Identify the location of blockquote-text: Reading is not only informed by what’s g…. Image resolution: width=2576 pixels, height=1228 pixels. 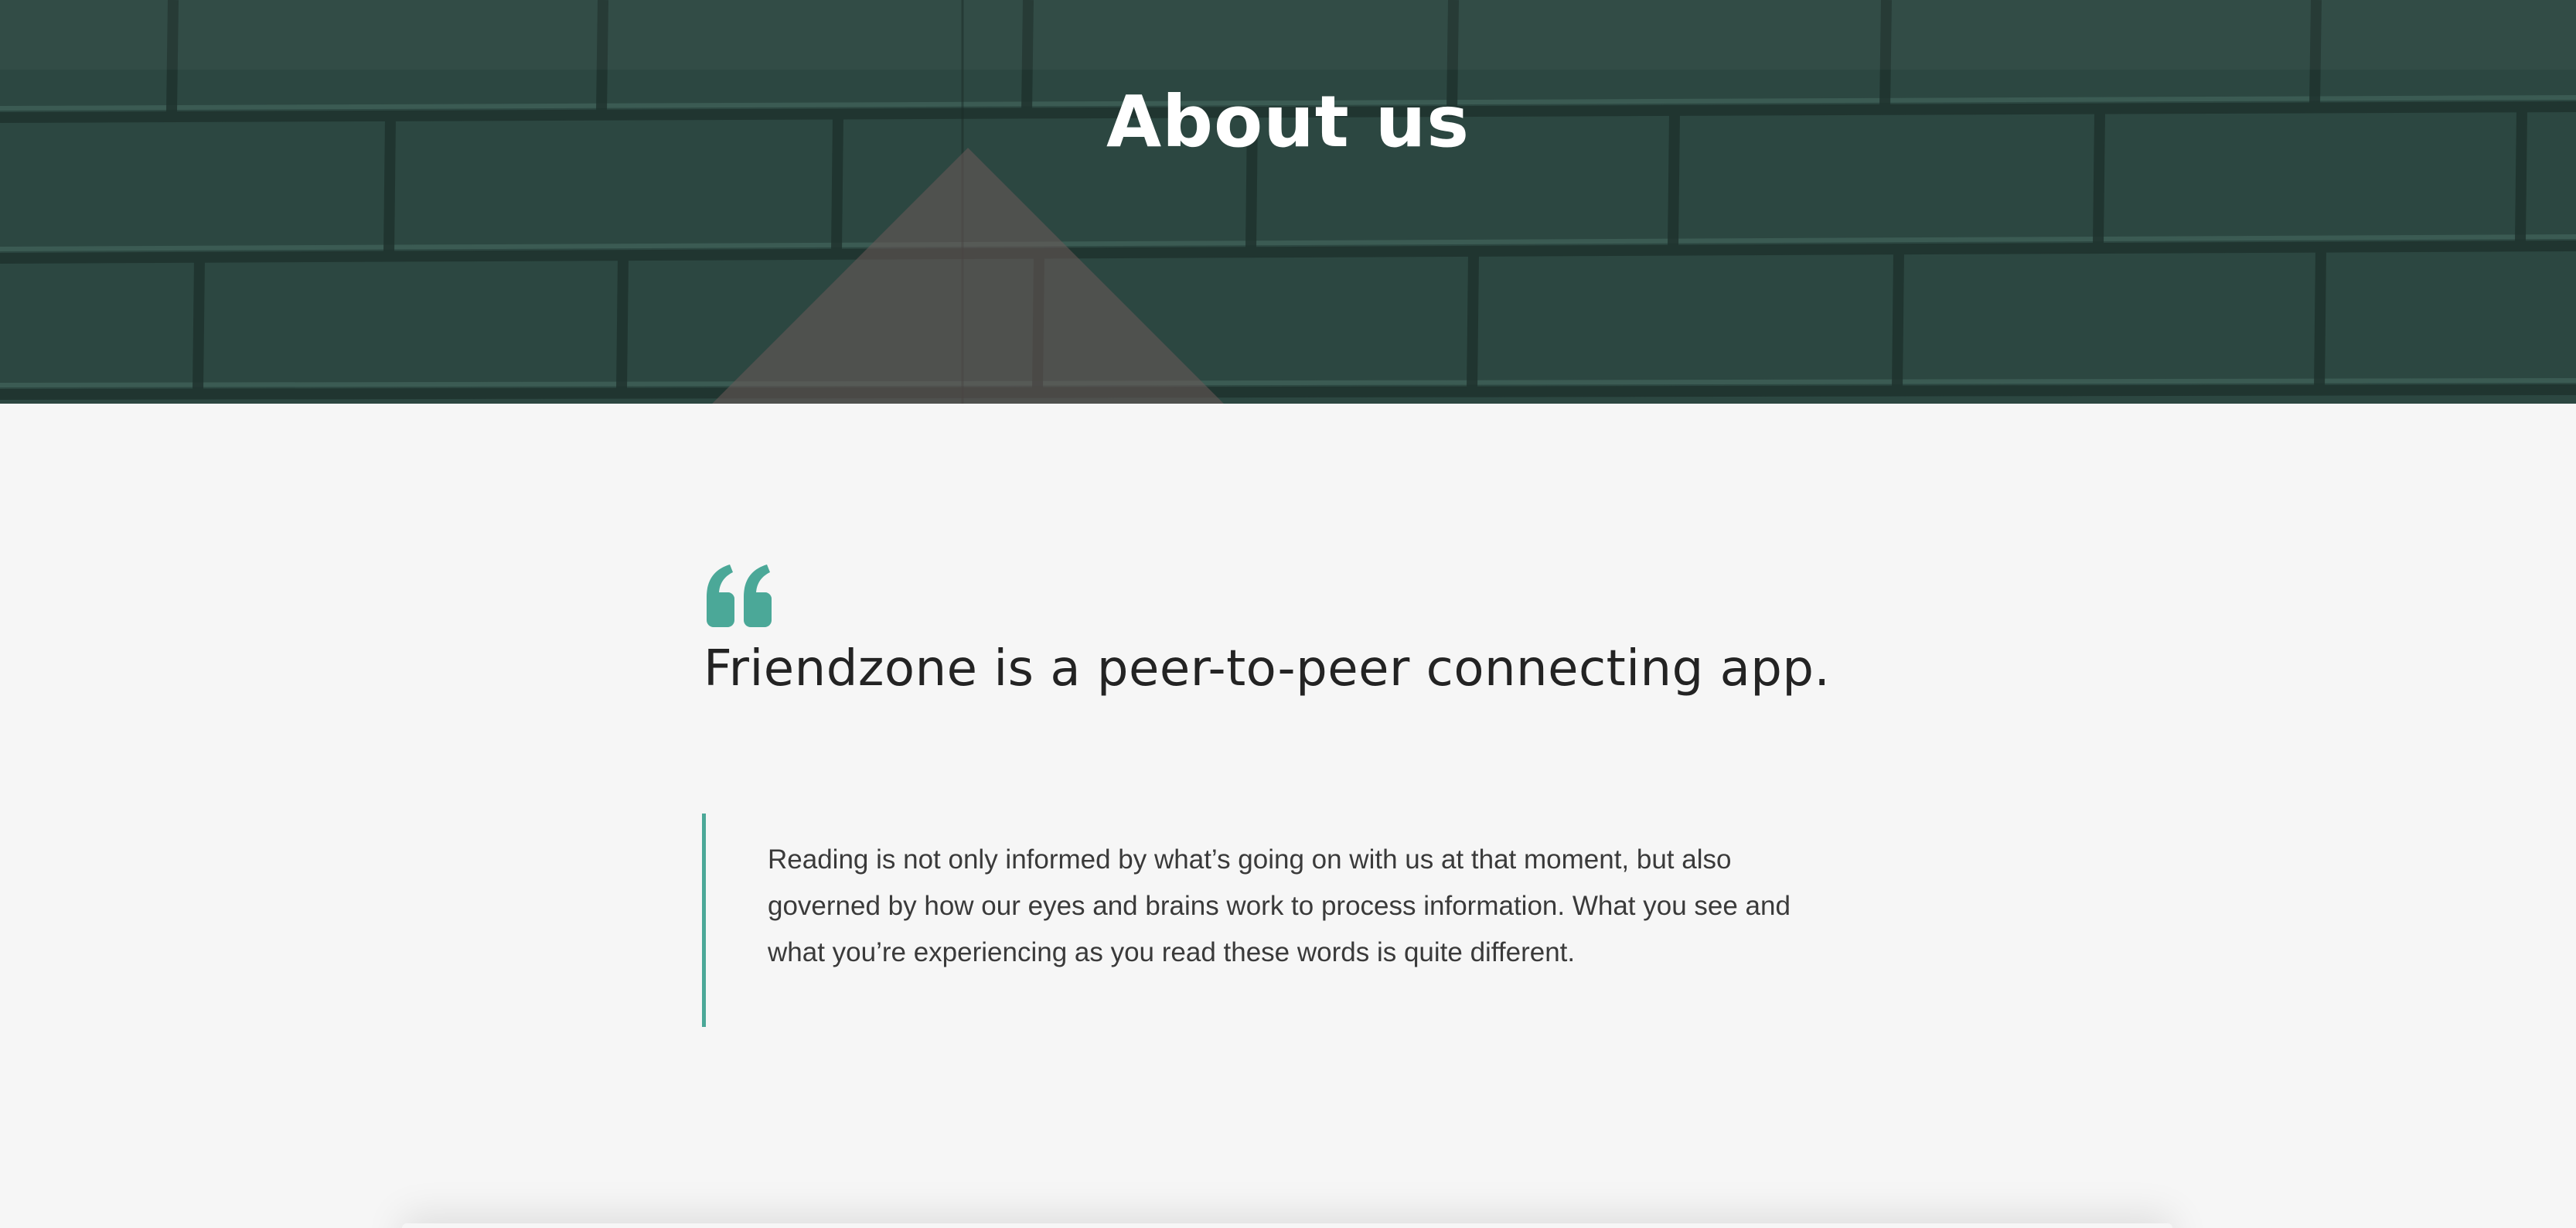
(1279, 905).